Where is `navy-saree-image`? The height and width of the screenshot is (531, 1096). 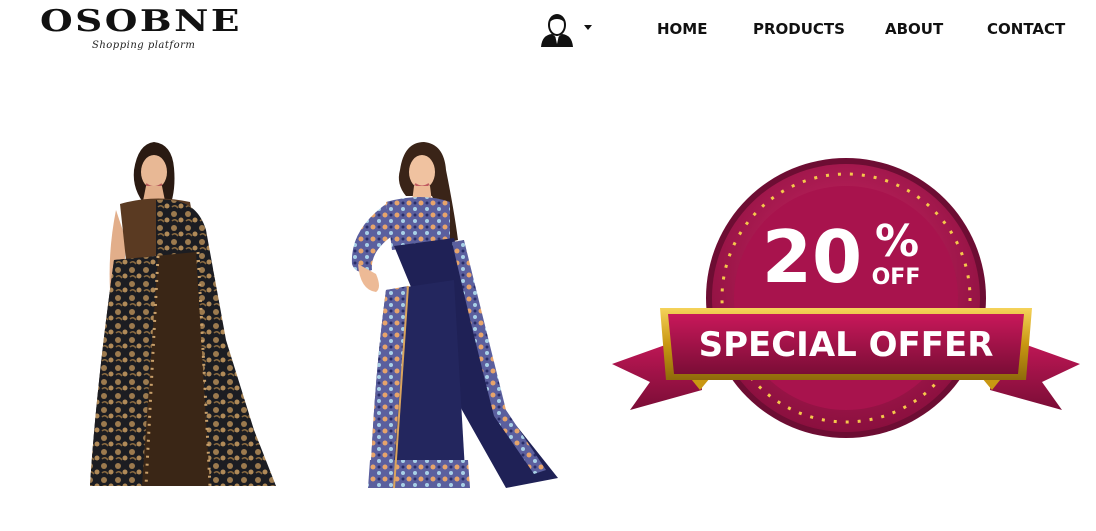
navy-saree-image is located at coordinates (454, 315).